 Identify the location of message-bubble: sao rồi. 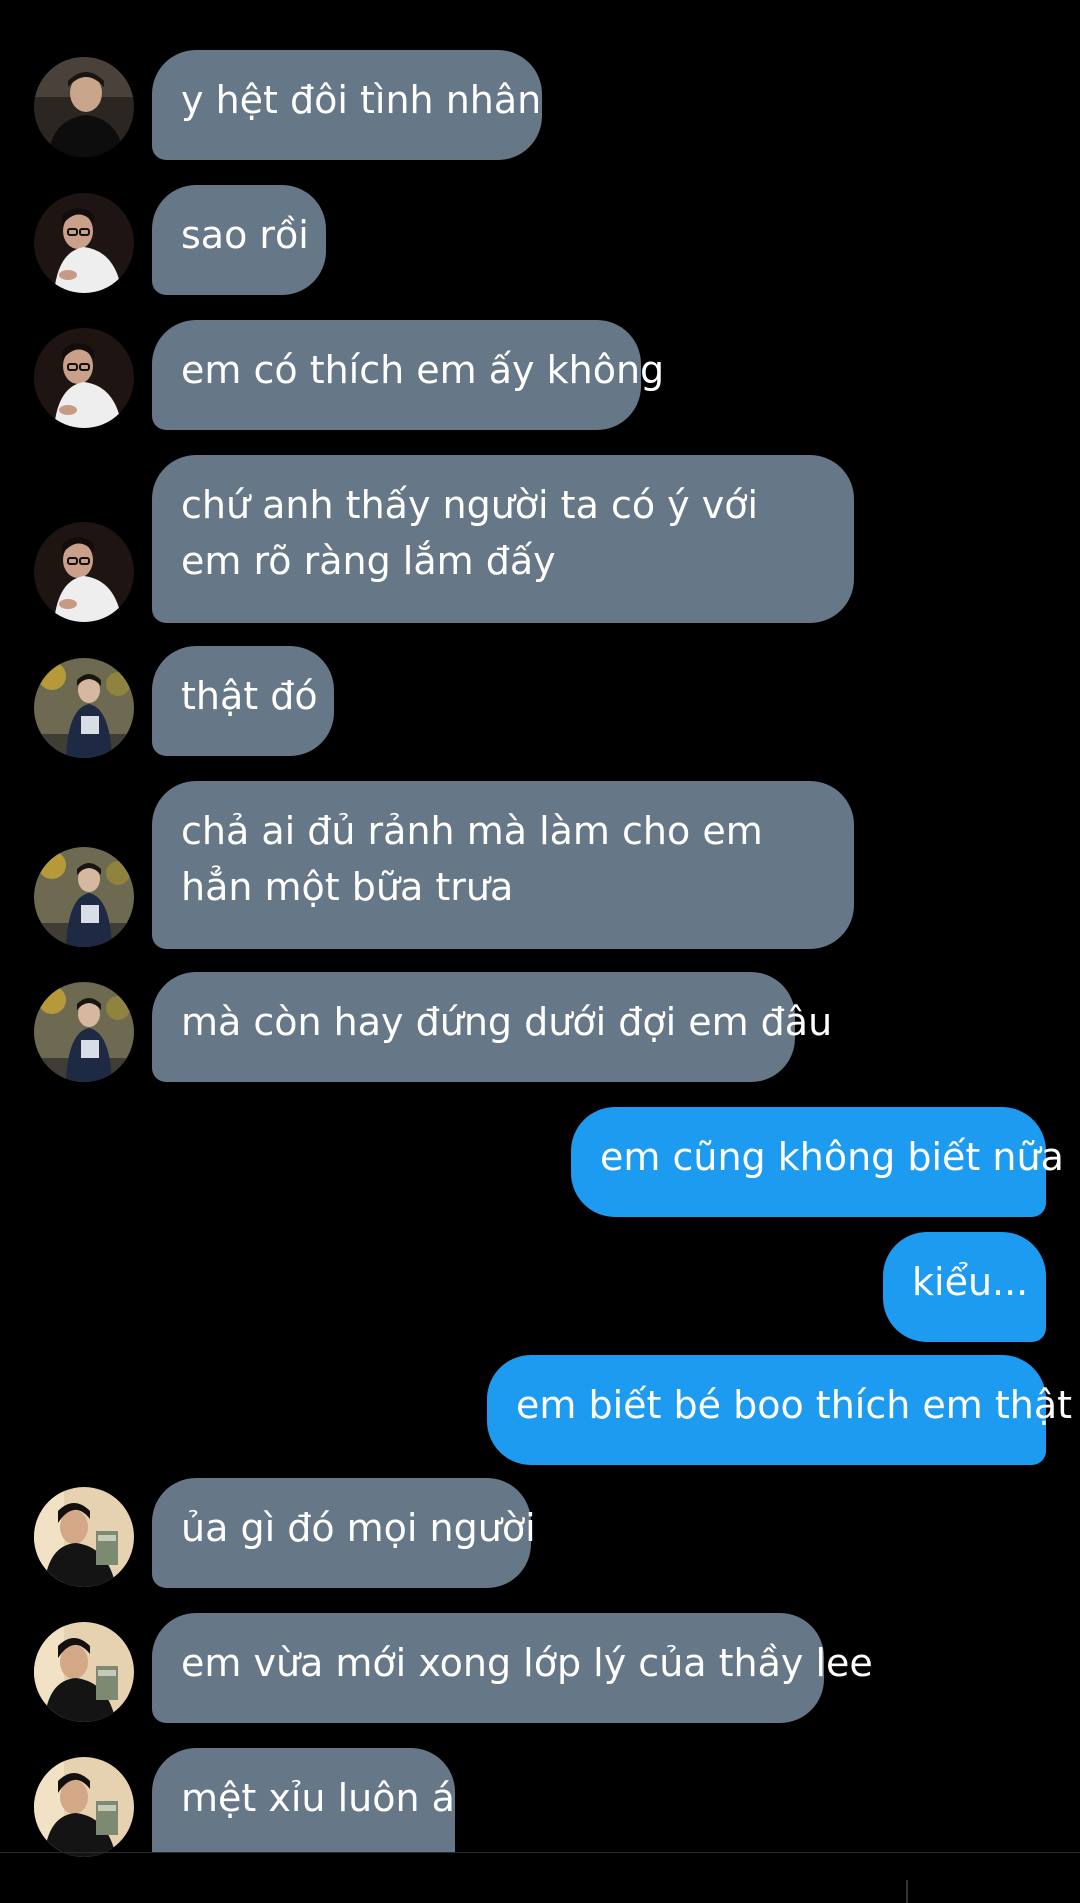
(239, 240).